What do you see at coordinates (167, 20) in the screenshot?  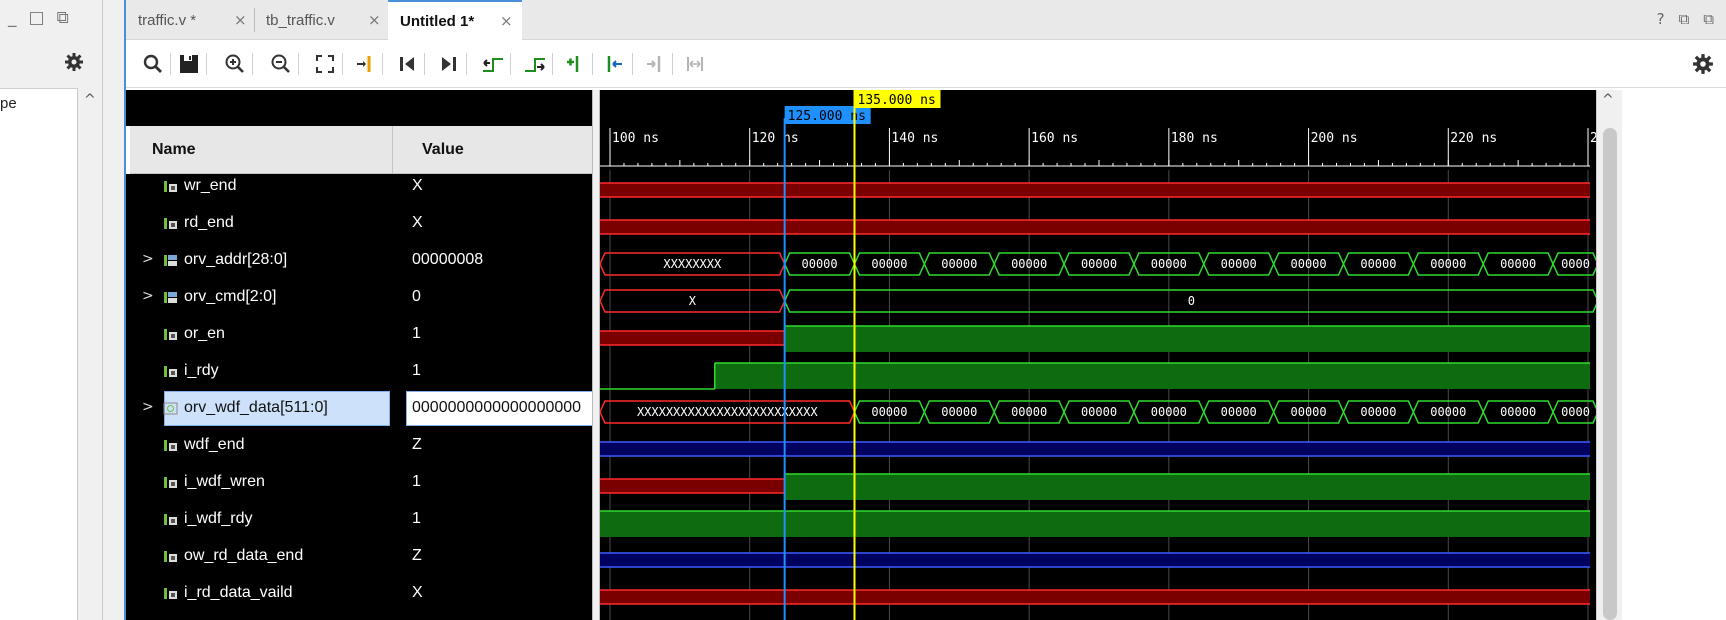 I see `tab-label: traffic.v *` at bounding box center [167, 20].